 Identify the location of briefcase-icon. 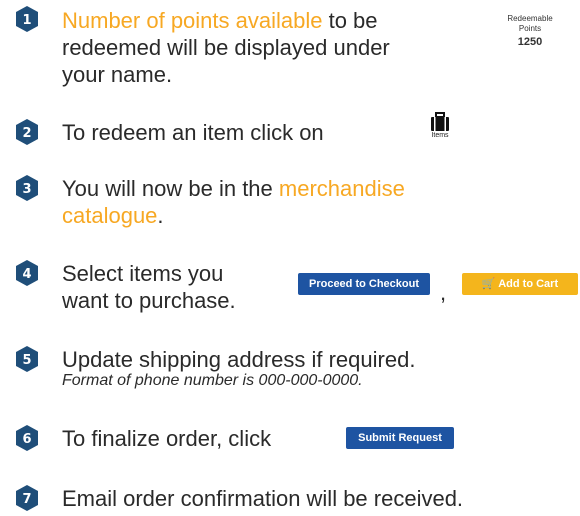
(440, 121).